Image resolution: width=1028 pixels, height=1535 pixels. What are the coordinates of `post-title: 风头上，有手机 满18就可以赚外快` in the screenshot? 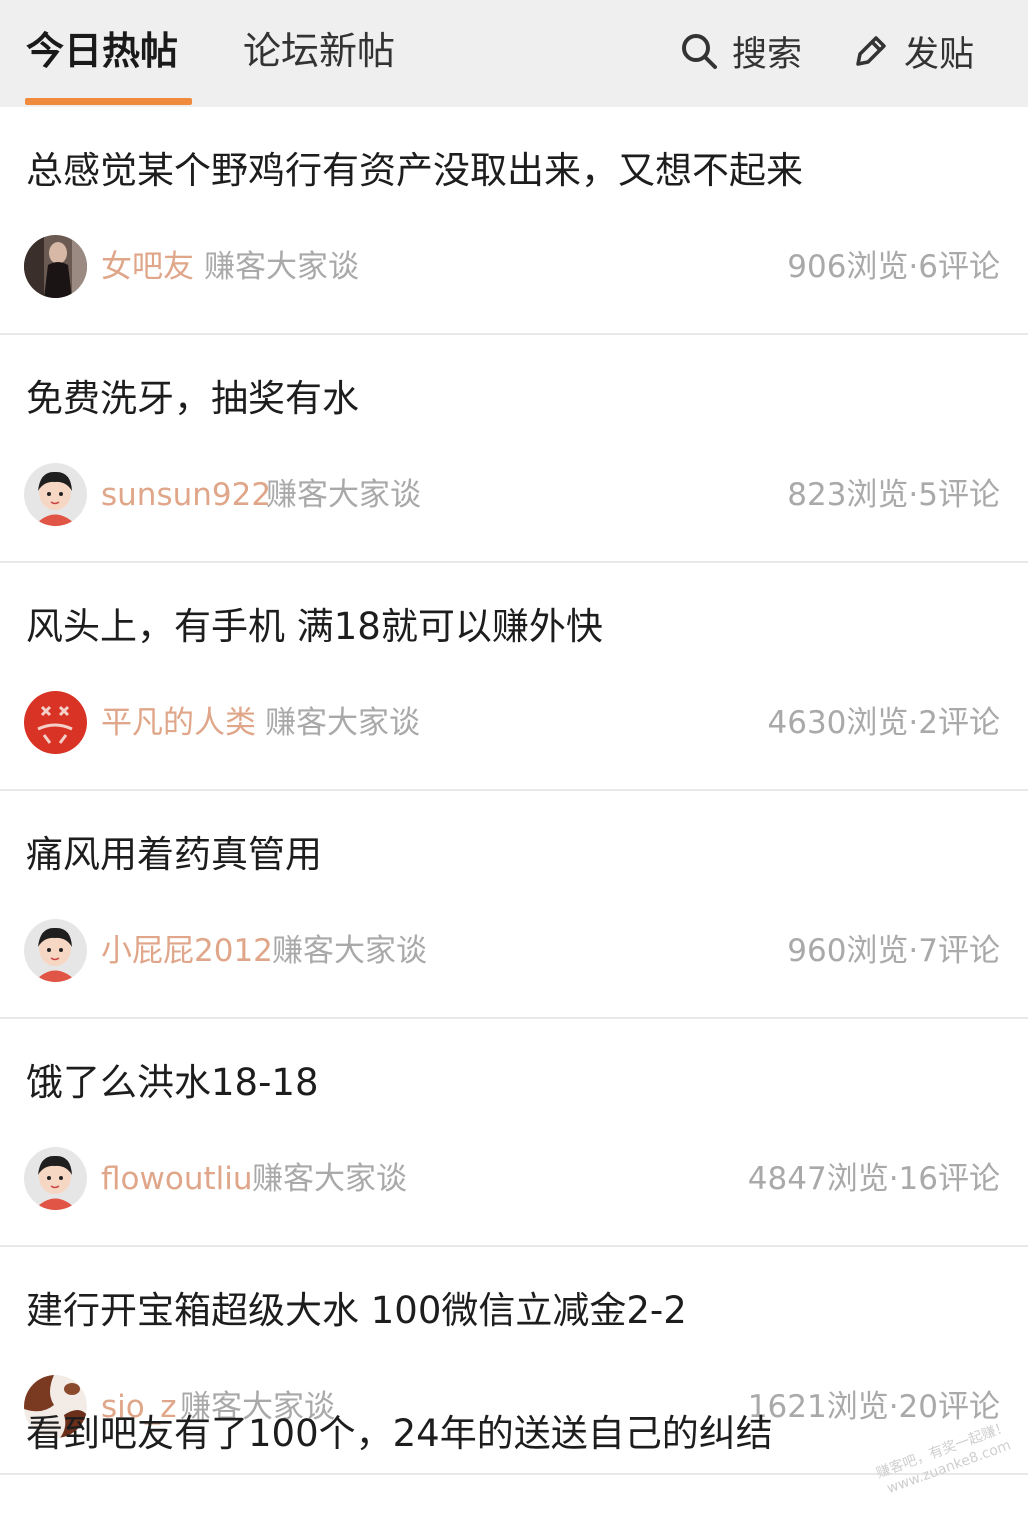 It's located at (314, 627).